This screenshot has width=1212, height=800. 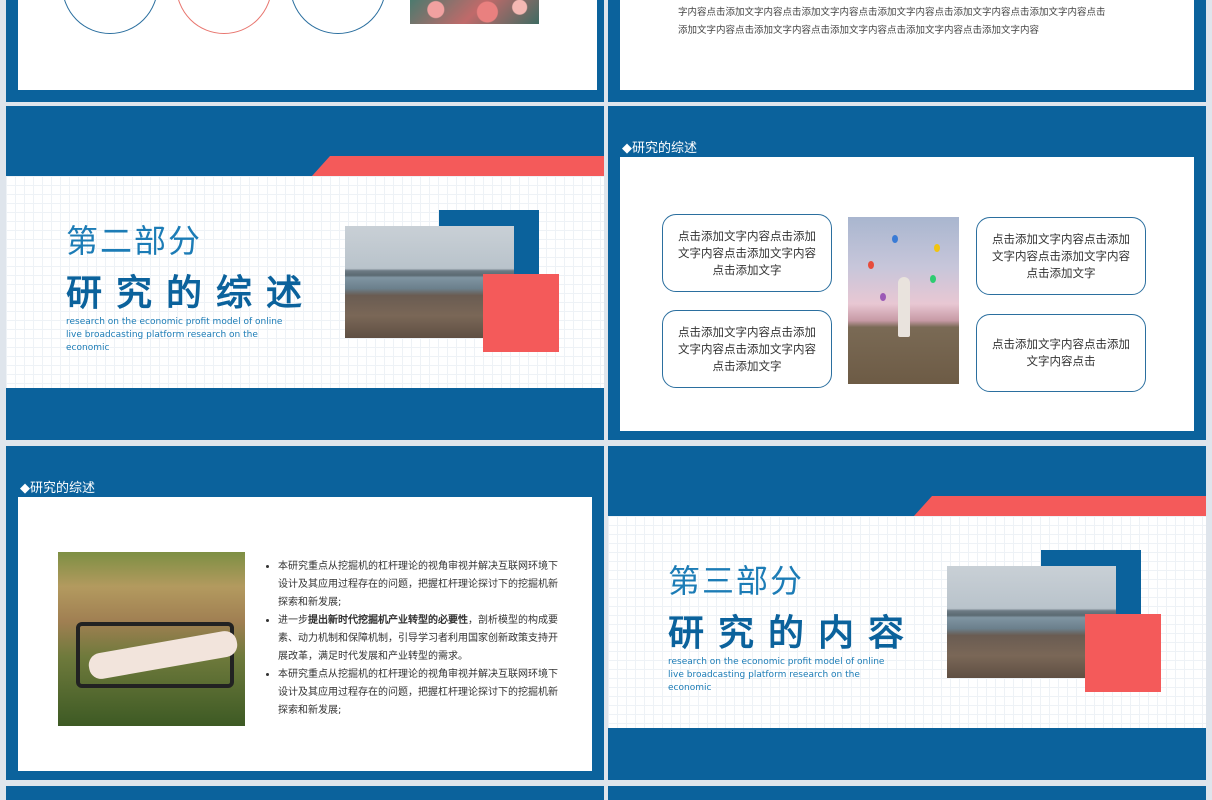 What do you see at coordinates (793, 633) in the screenshot?
I see `section-title-big: 研究的内容` at bounding box center [793, 633].